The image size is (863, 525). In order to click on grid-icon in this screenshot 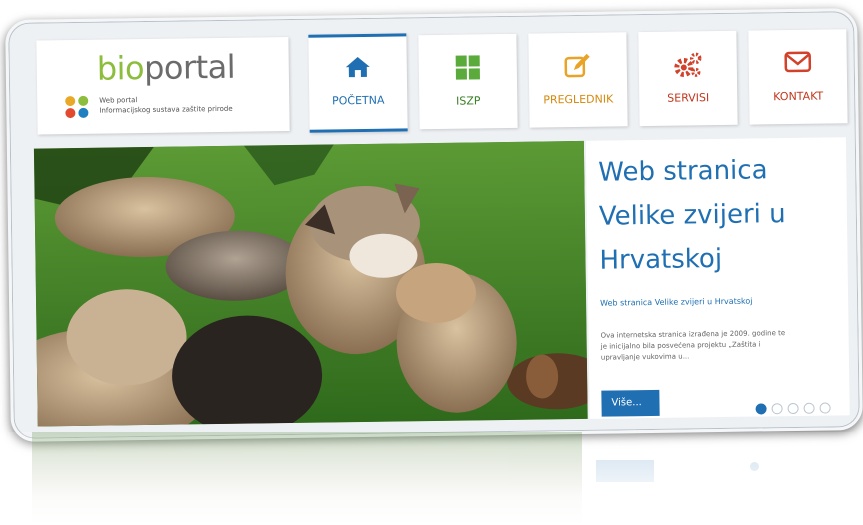, I will do `click(468, 69)`.